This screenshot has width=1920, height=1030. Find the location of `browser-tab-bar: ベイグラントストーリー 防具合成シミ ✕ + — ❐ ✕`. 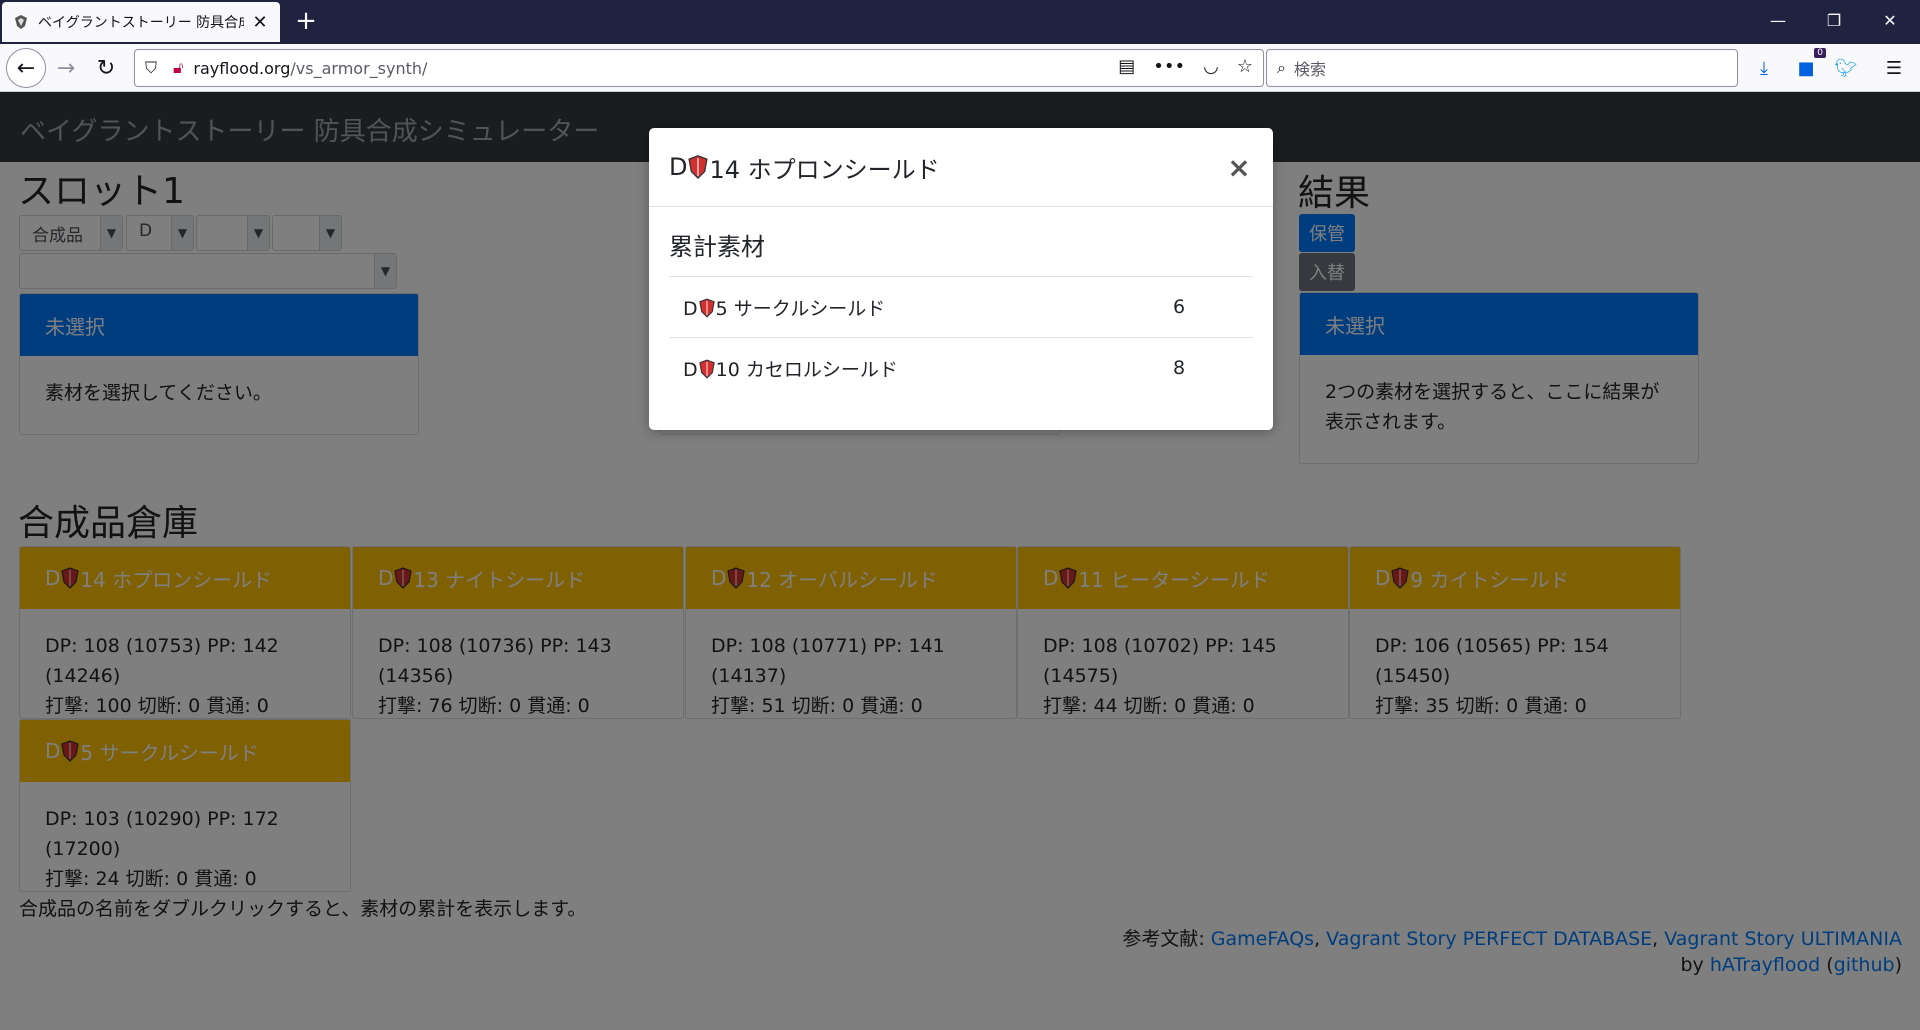

browser-tab-bar: ベイグラントストーリー 防具合成シミ ✕ + — ❐ ✕ is located at coordinates (960, 22).